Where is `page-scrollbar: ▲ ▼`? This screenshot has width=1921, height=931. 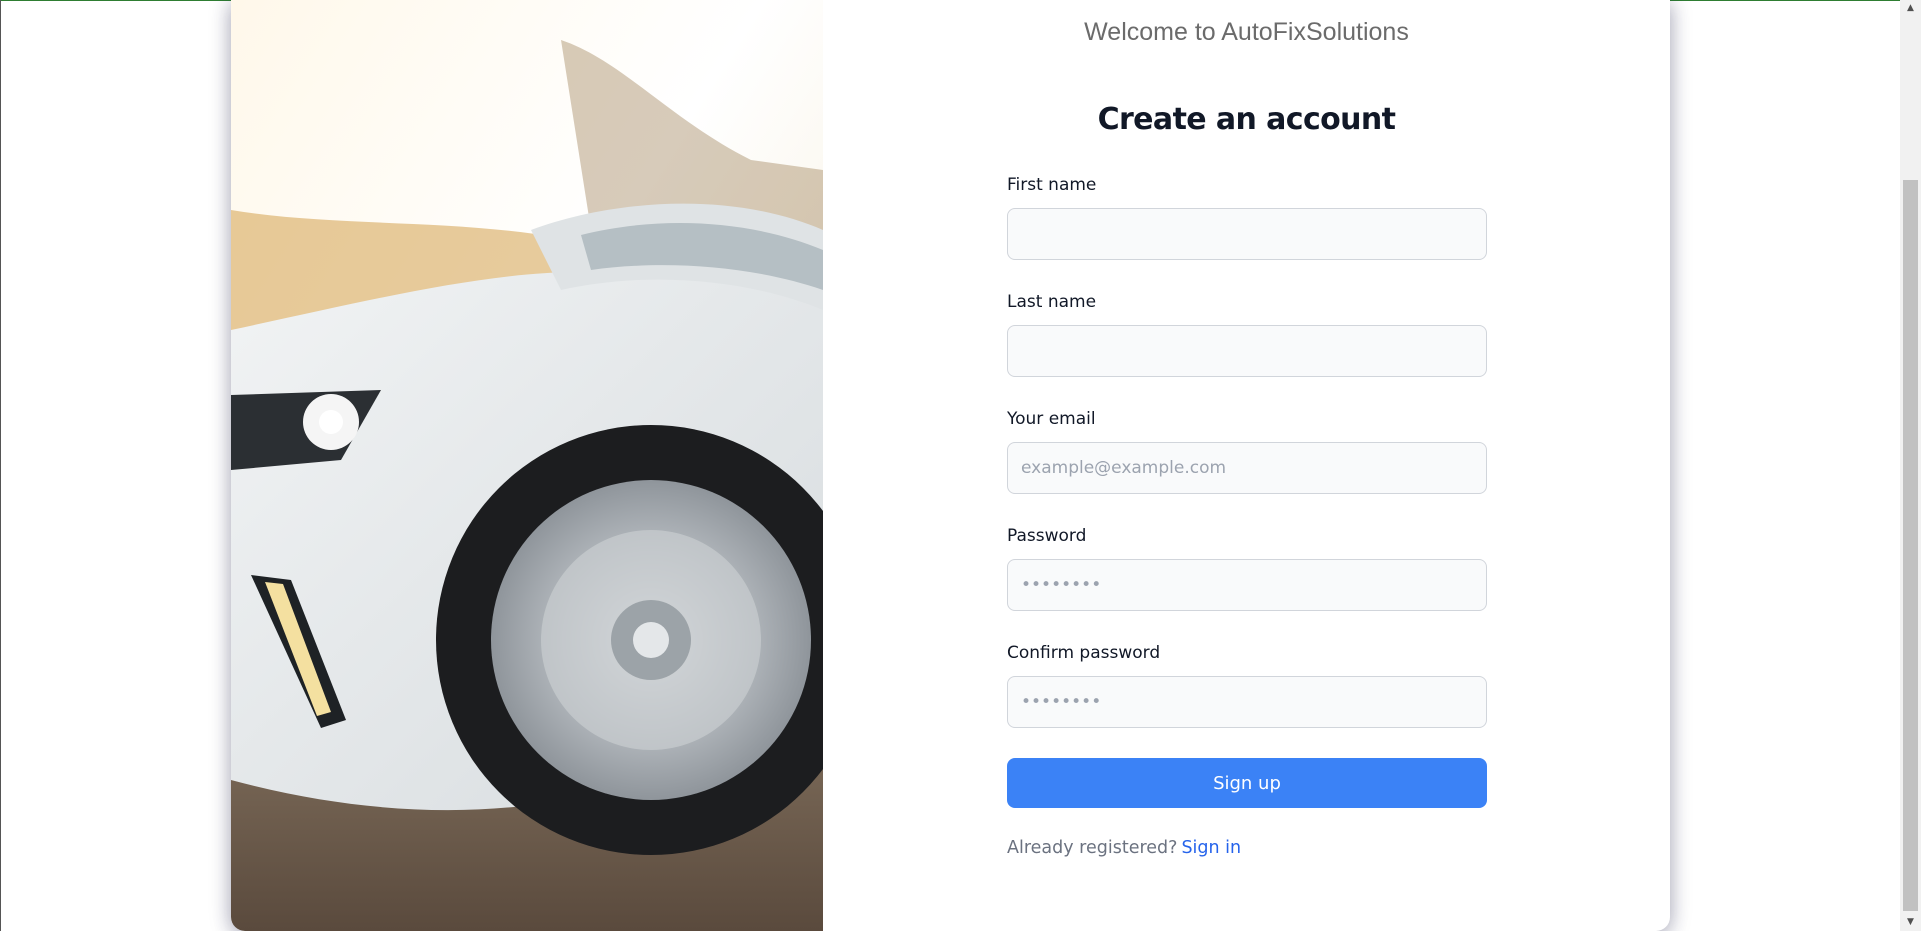 page-scrollbar: ▲ ▼ is located at coordinates (1910, 465).